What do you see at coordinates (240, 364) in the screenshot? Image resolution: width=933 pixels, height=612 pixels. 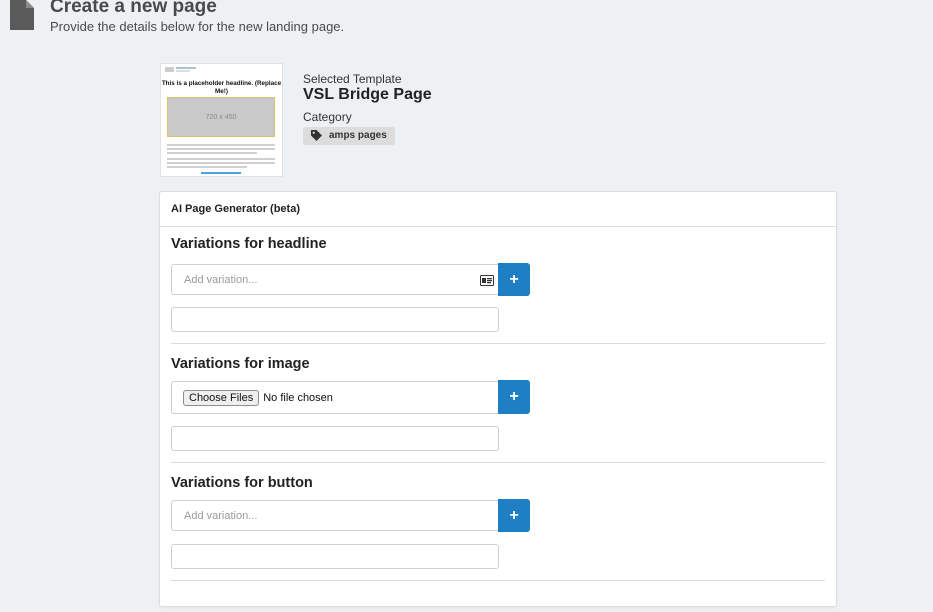 I see `image-section-title: Variations for image` at bounding box center [240, 364].